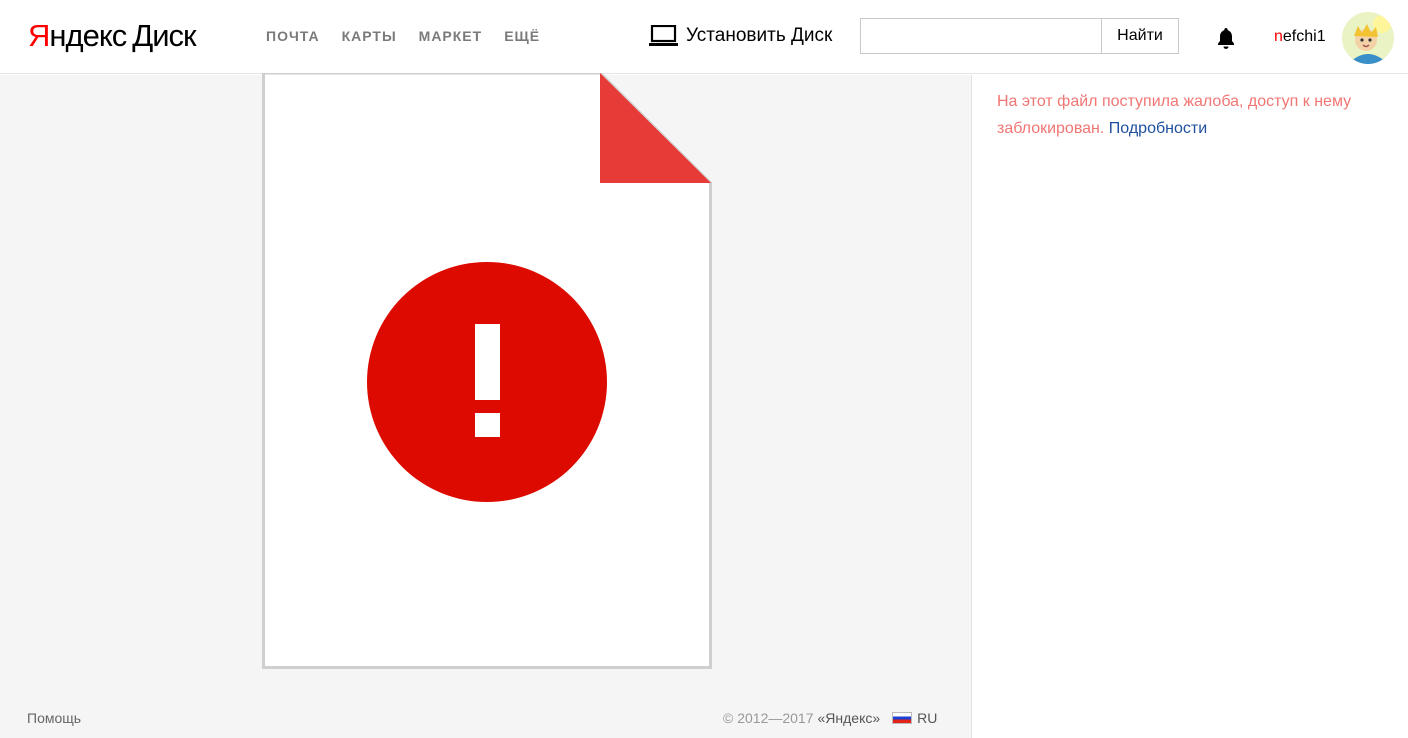 The width and height of the screenshot is (1408, 738). I want to click on details-link: Подробности, so click(1158, 128).